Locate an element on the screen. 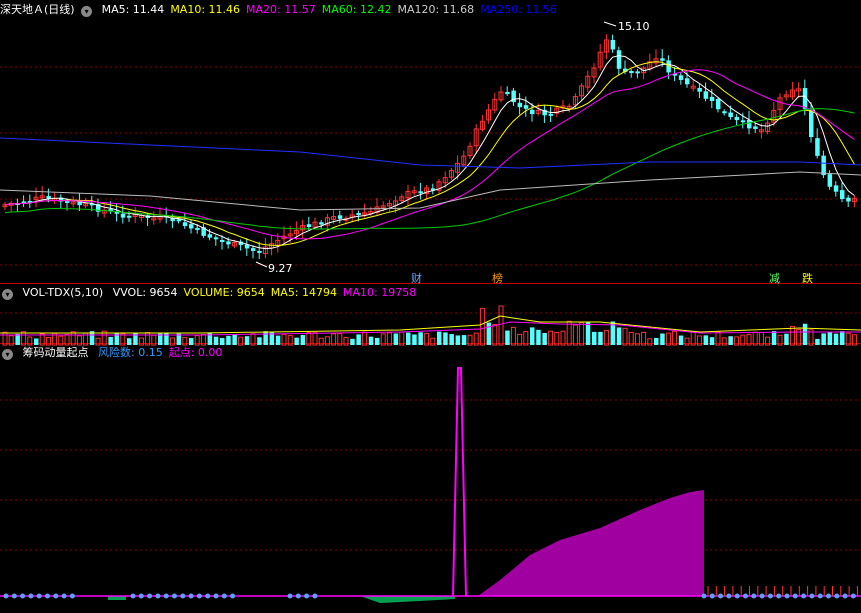 The width and height of the screenshot is (861, 613). high-marker is located at coordinates (610, 24).